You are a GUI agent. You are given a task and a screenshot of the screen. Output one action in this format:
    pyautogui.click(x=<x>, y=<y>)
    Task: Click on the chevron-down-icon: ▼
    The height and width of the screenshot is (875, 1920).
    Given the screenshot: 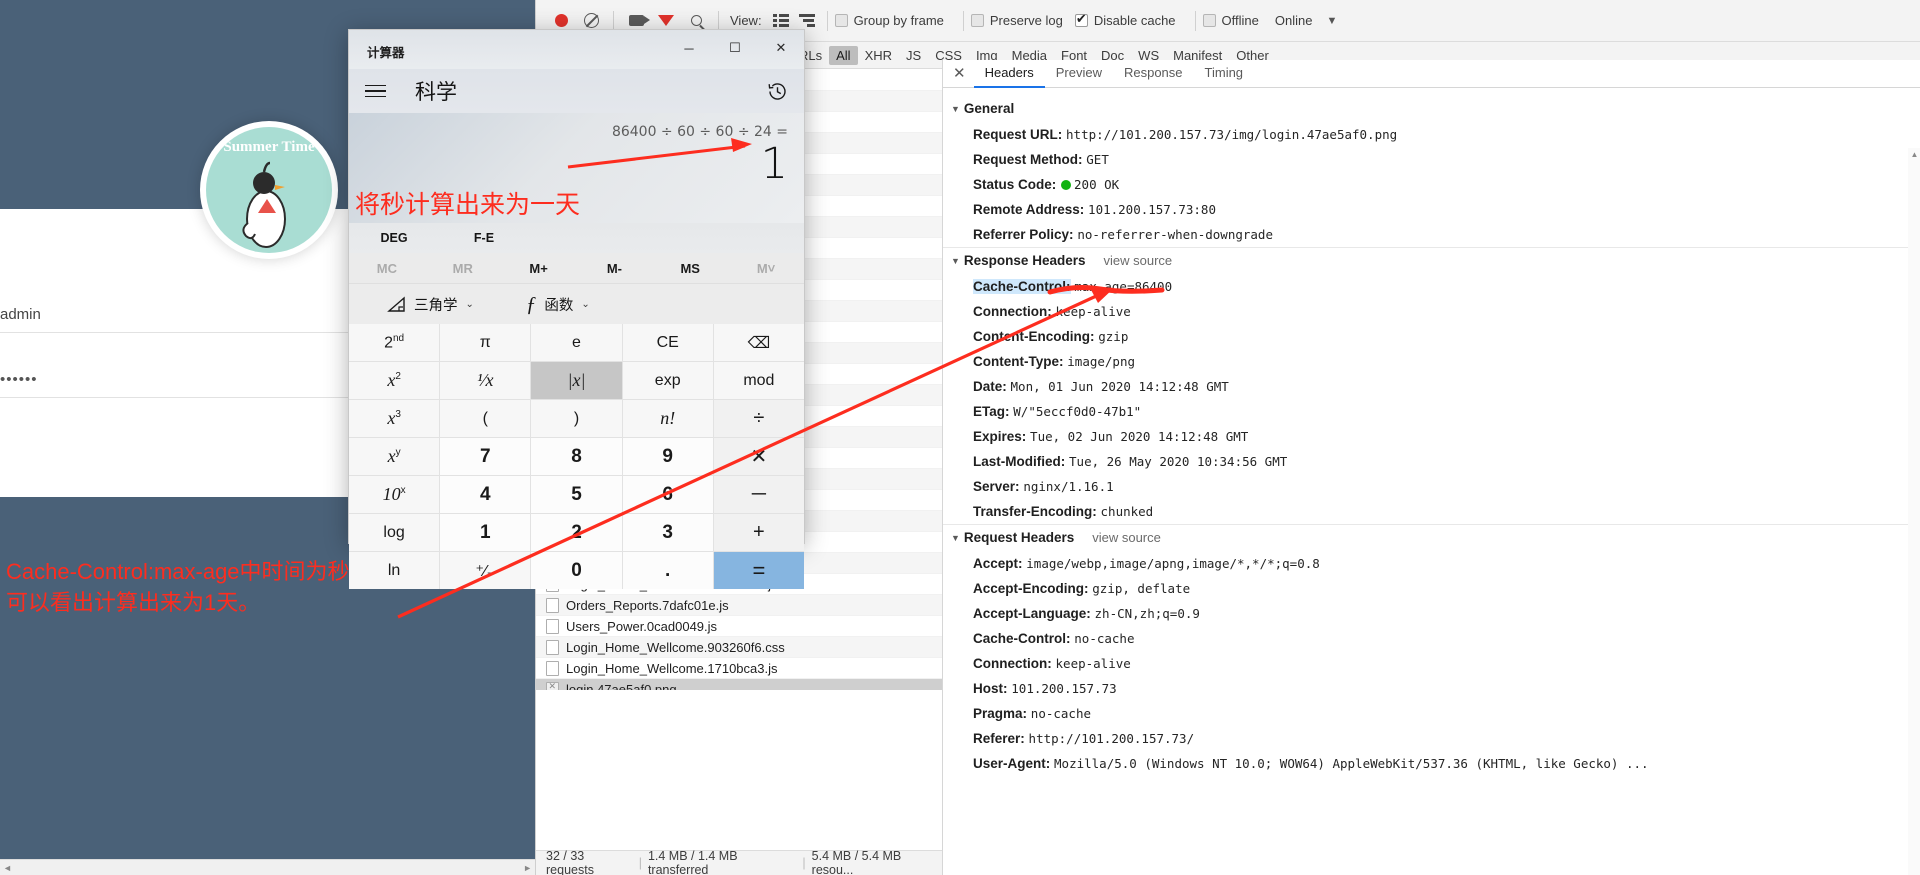 What is the action you would take?
    pyautogui.click(x=1331, y=21)
    